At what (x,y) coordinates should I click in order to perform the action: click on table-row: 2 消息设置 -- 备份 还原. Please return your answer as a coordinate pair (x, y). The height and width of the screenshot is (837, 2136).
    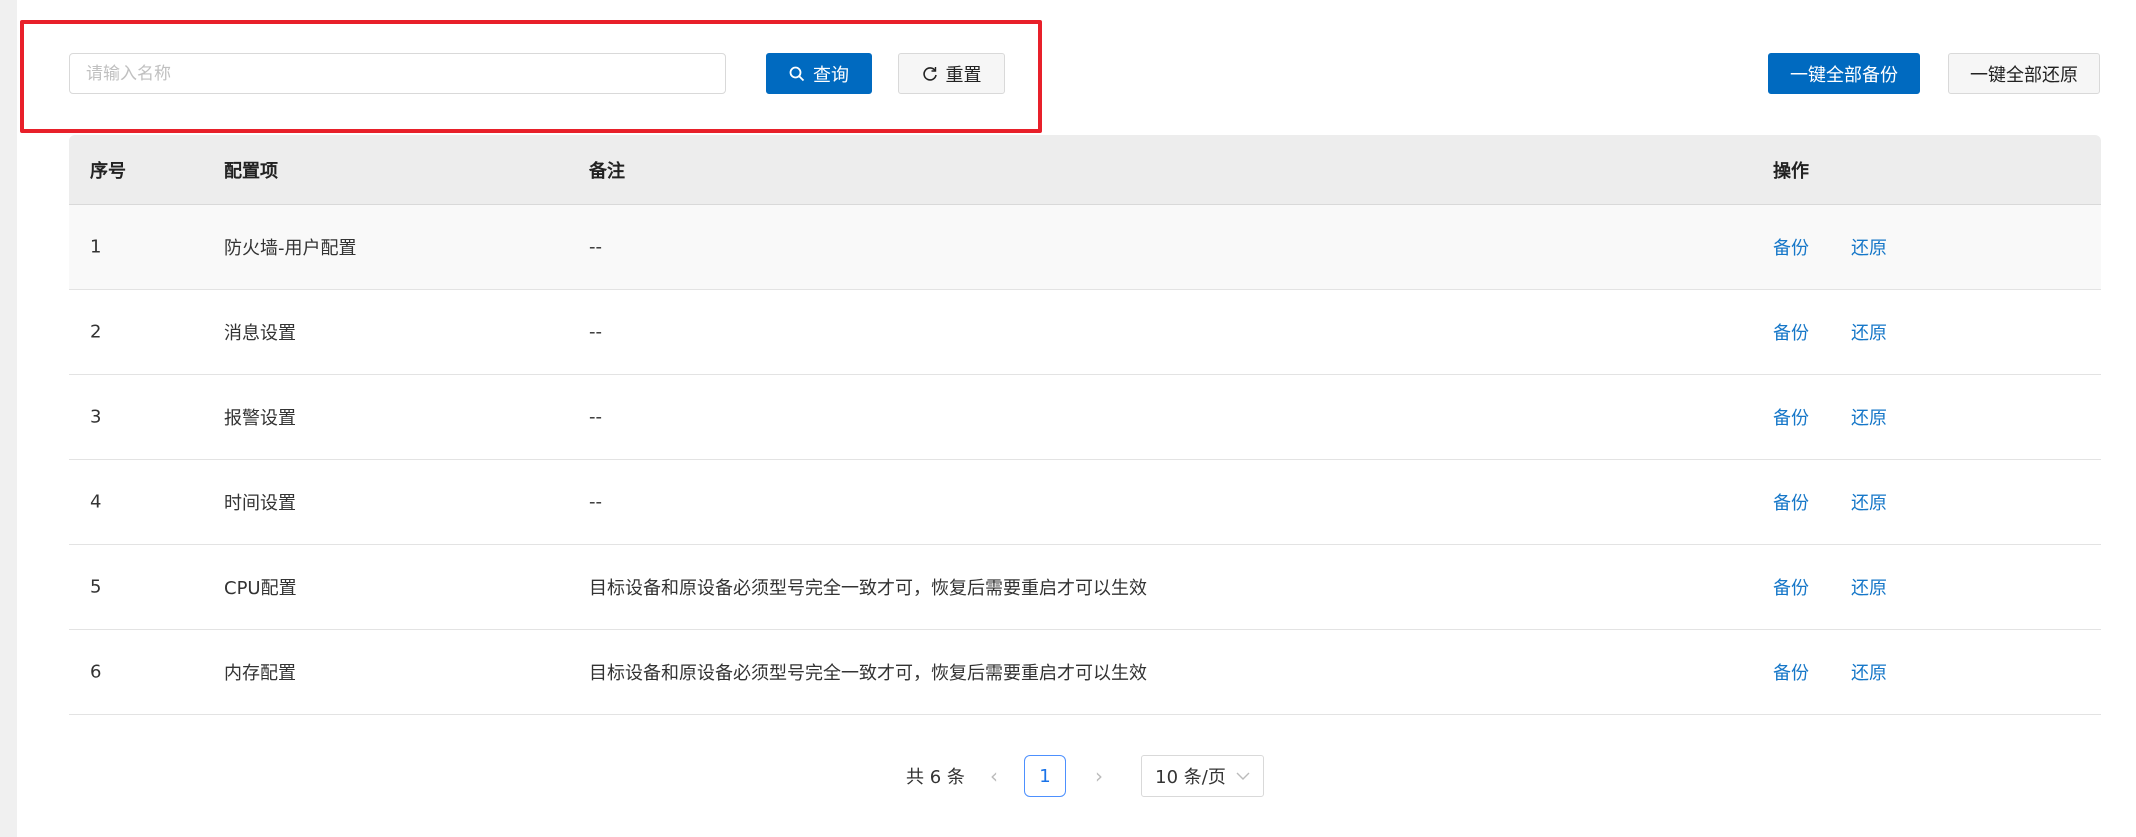
    Looking at the image, I should click on (1085, 332).